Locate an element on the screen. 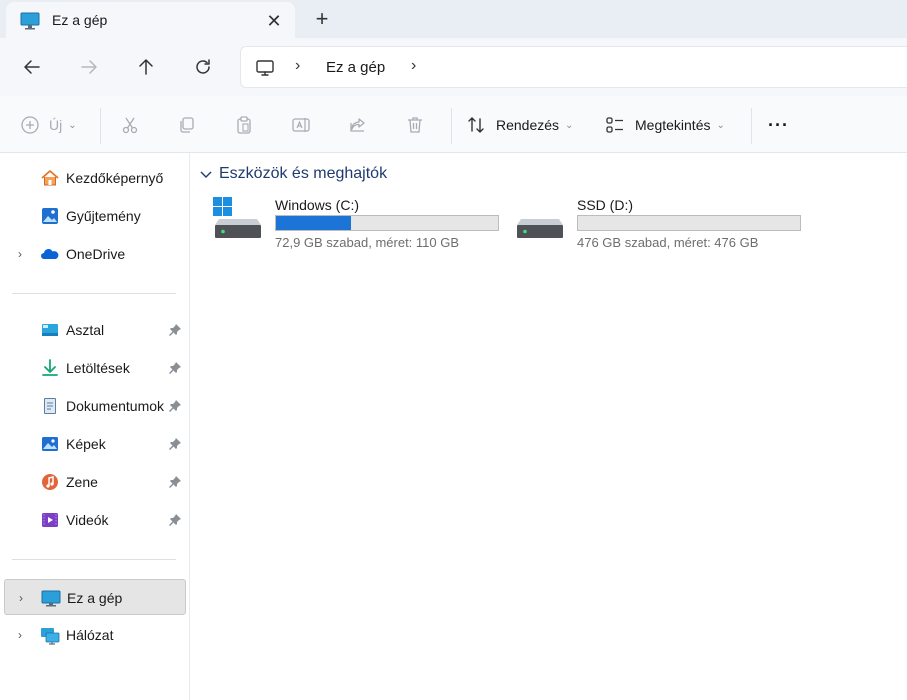 Image resolution: width=907 pixels, height=700 pixels. refresh-button is located at coordinates (203, 67).